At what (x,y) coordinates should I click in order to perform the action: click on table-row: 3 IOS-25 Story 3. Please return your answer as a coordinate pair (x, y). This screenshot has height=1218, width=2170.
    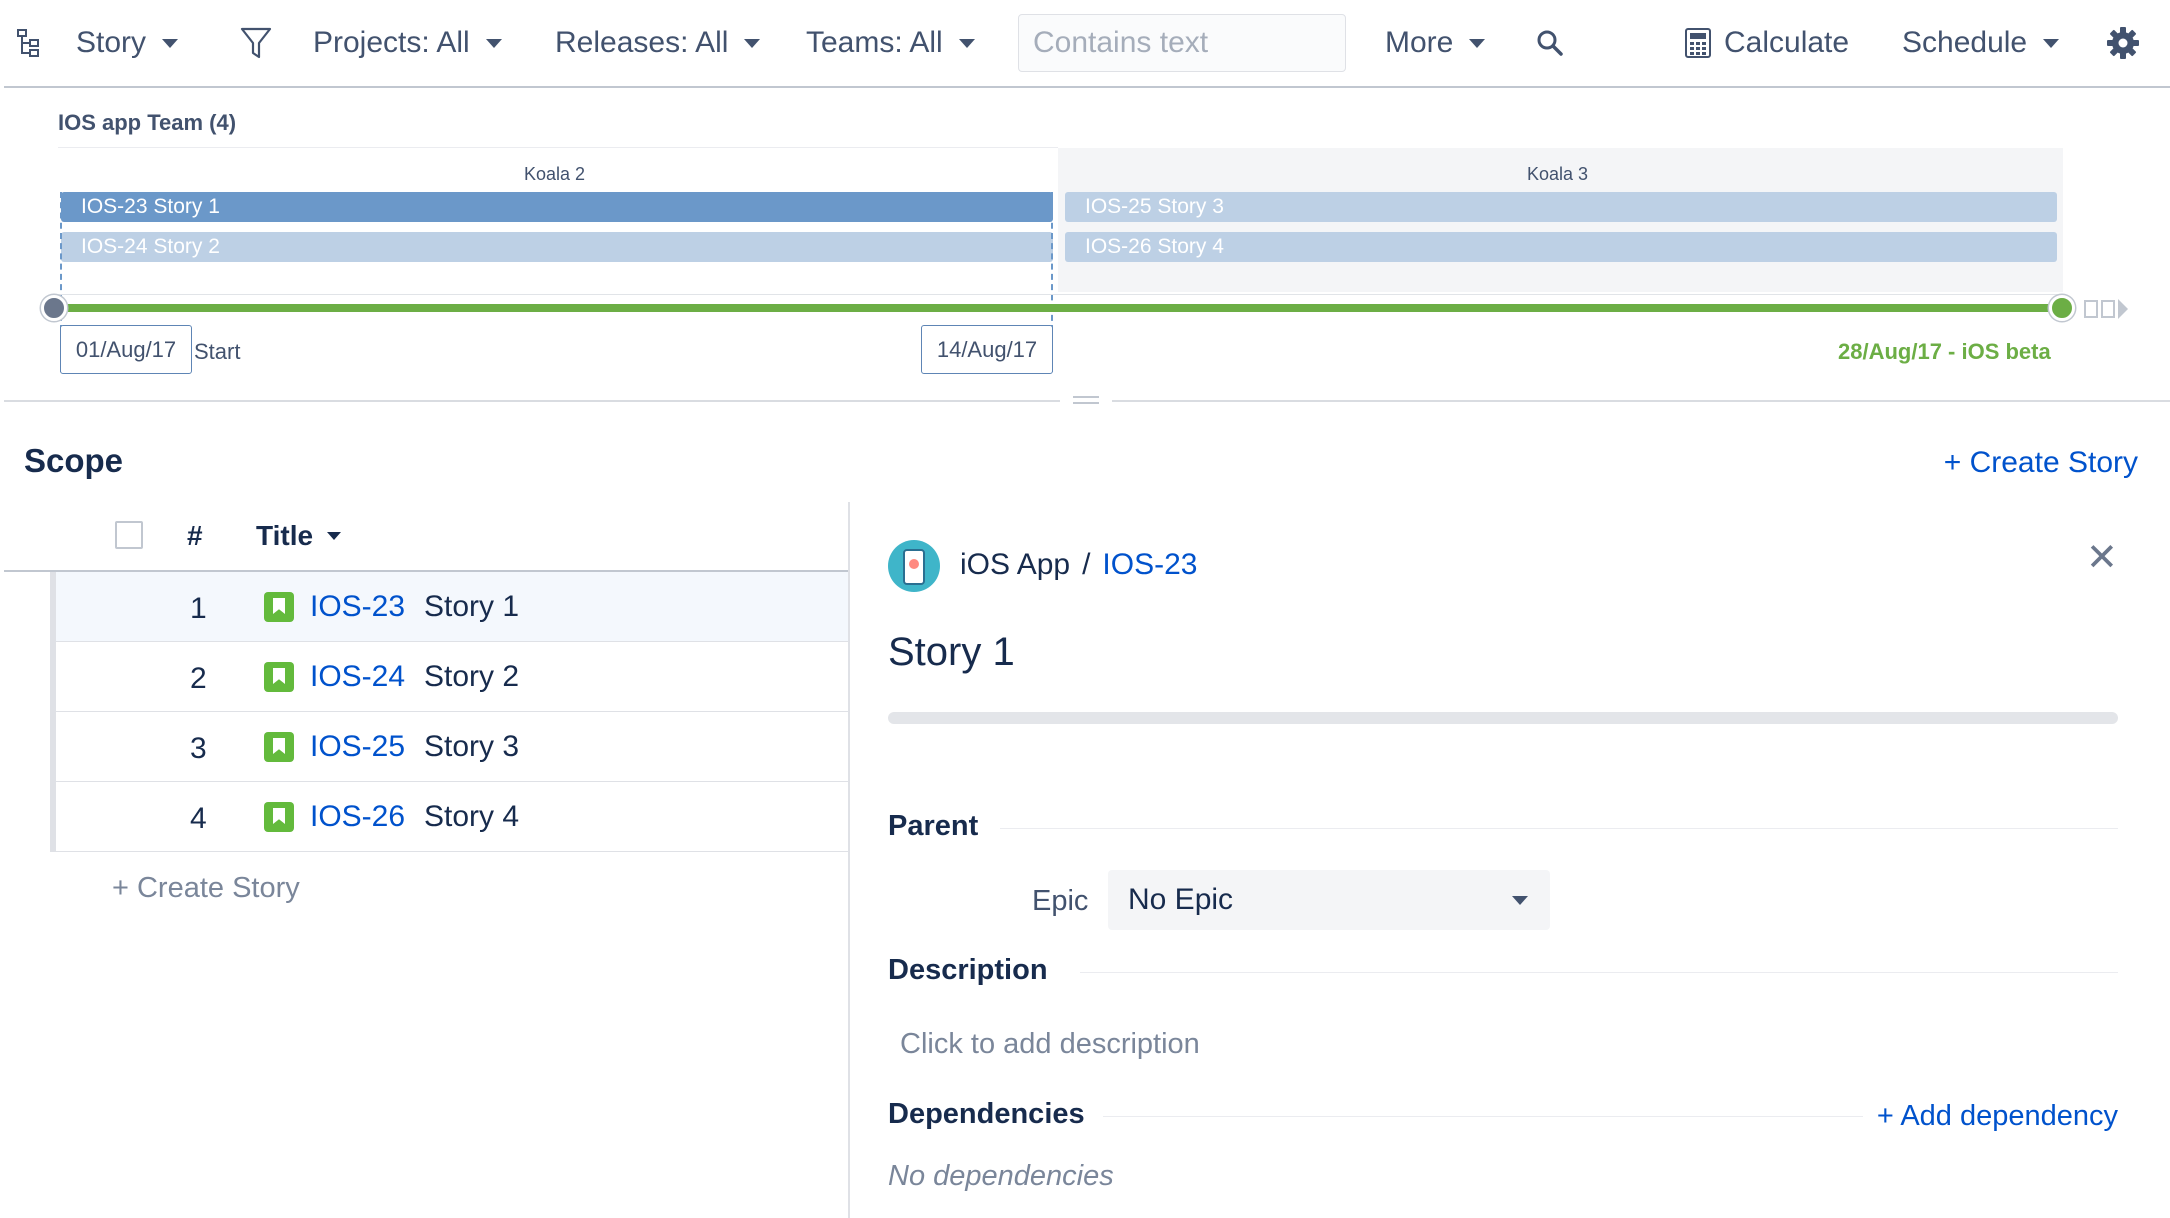
    Looking at the image, I should click on (452, 747).